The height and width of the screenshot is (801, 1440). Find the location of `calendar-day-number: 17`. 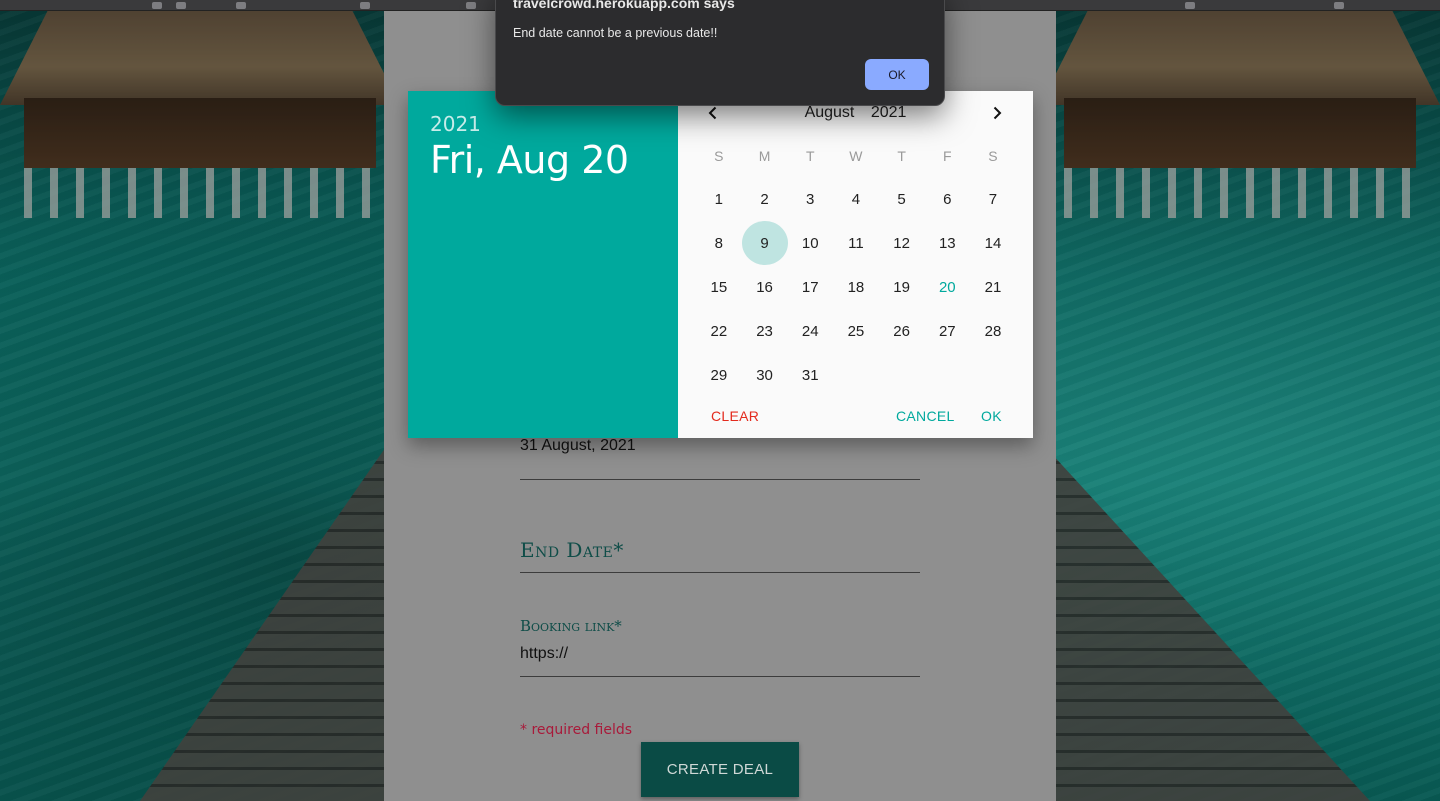

calendar-day-number: 17 is located at coordinates (810, 287).